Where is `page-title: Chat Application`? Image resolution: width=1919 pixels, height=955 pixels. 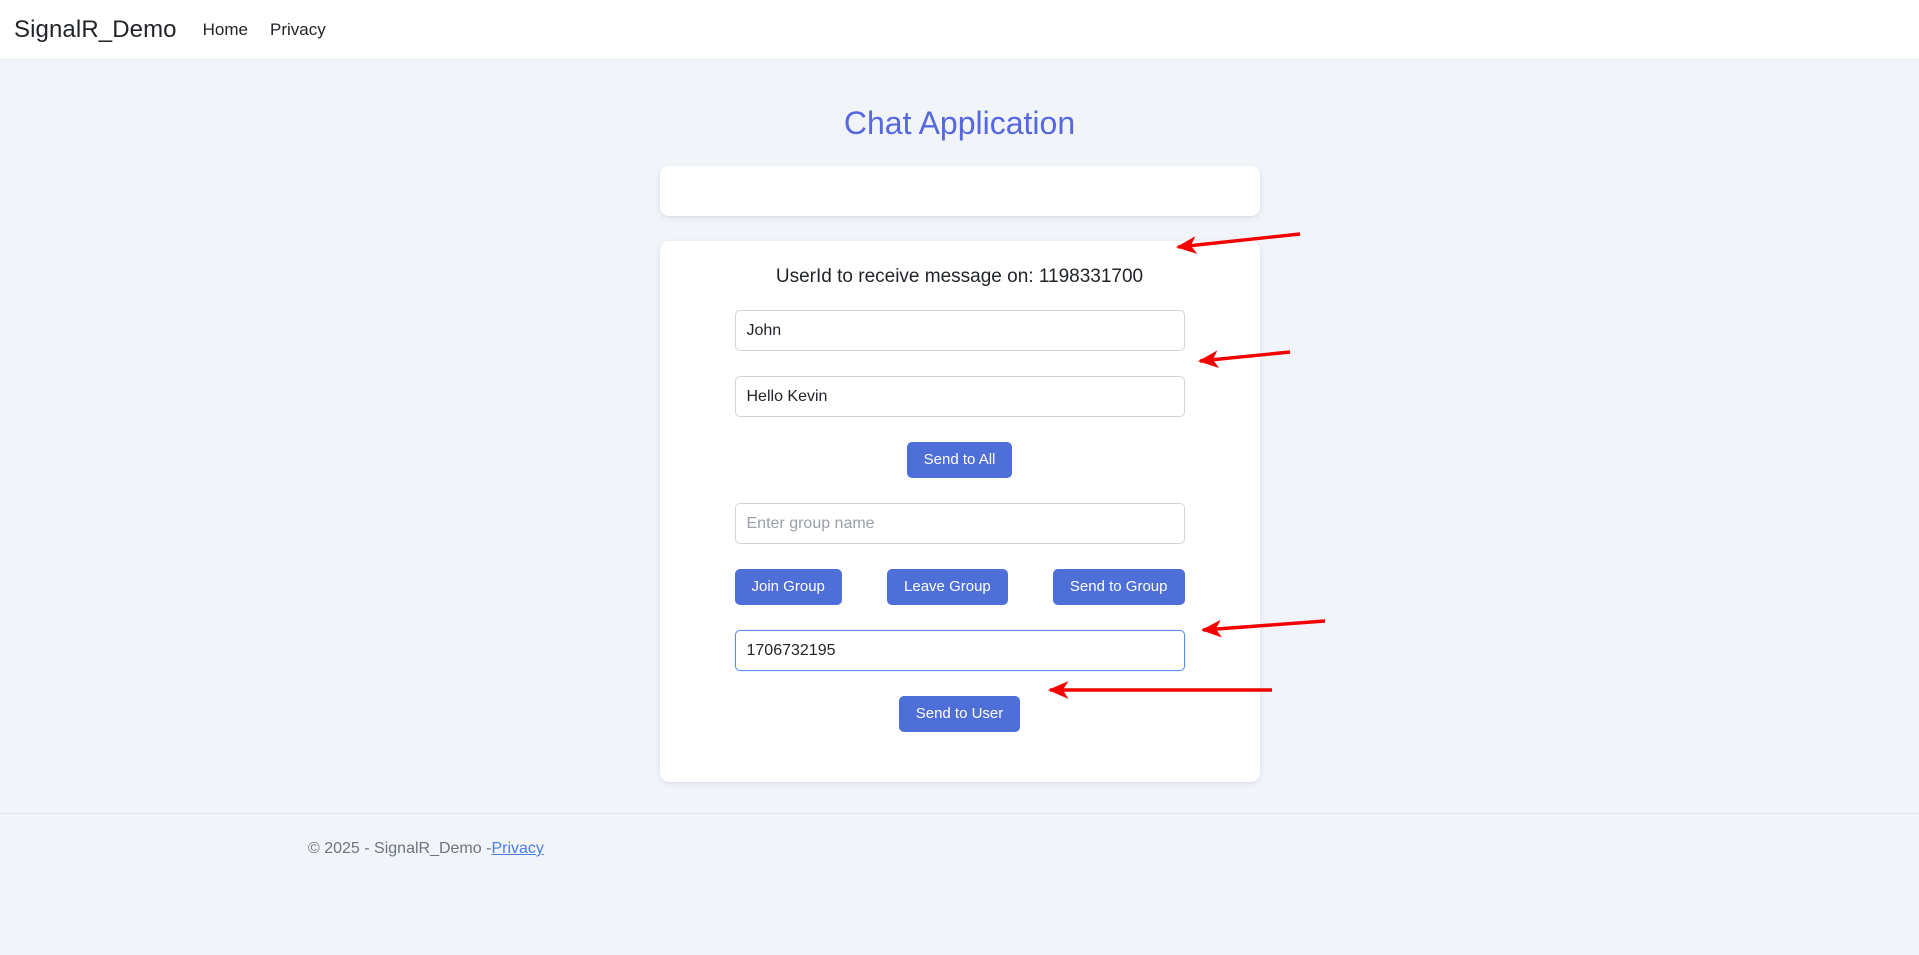 page-title: Chat Application is located at coordinates (959, 123).